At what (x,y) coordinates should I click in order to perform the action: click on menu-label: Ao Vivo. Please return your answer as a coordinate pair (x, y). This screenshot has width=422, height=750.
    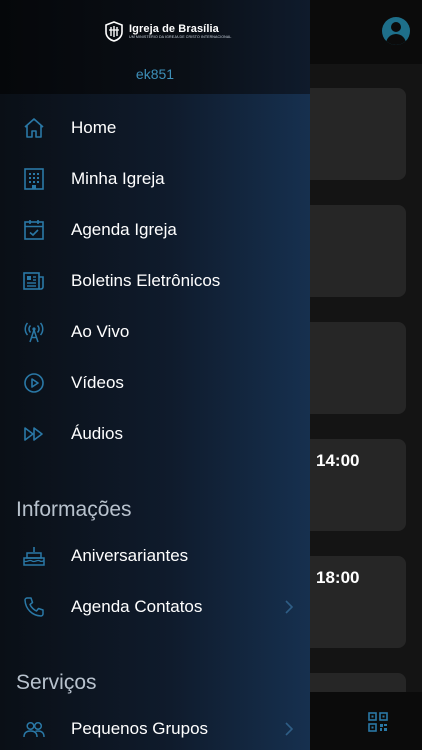
    Looking at the image, I should click on (100, 331).